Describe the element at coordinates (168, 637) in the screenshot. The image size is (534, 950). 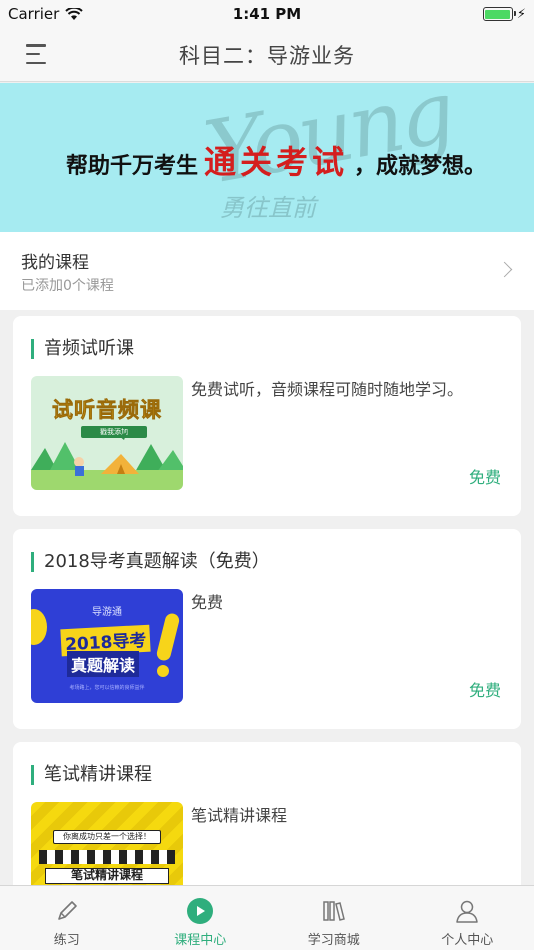
I see `exclamation-icon` at that location.